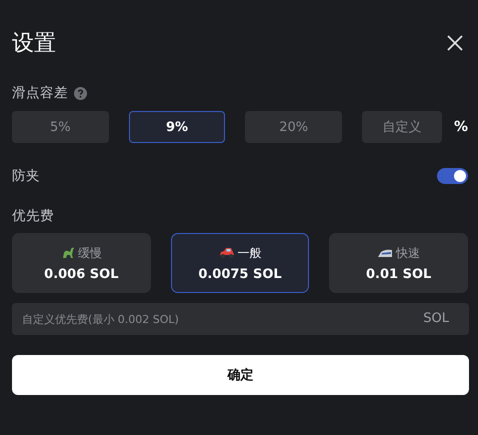  I want to click on section-label: 优先费, so click(33, 216).